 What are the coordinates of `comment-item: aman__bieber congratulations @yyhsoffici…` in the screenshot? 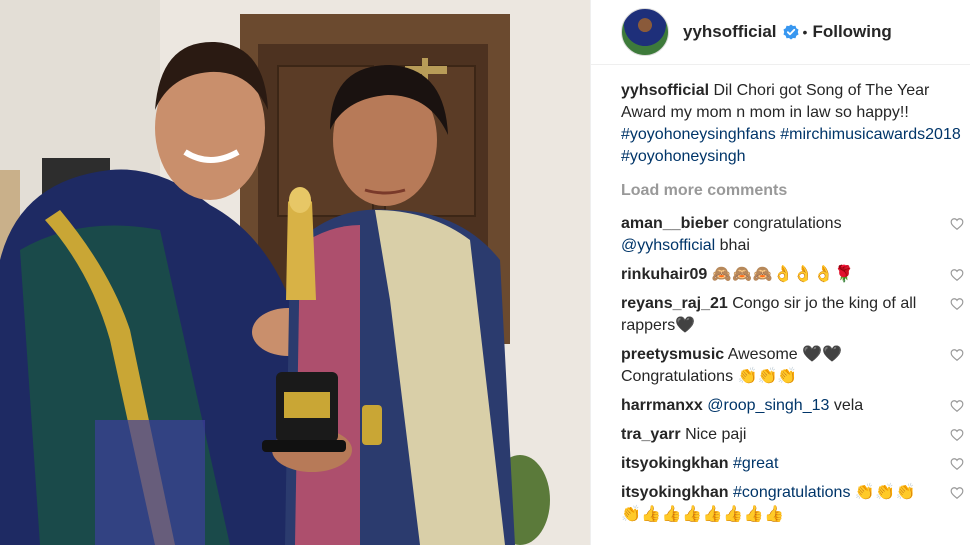 It's located at (793, 235).